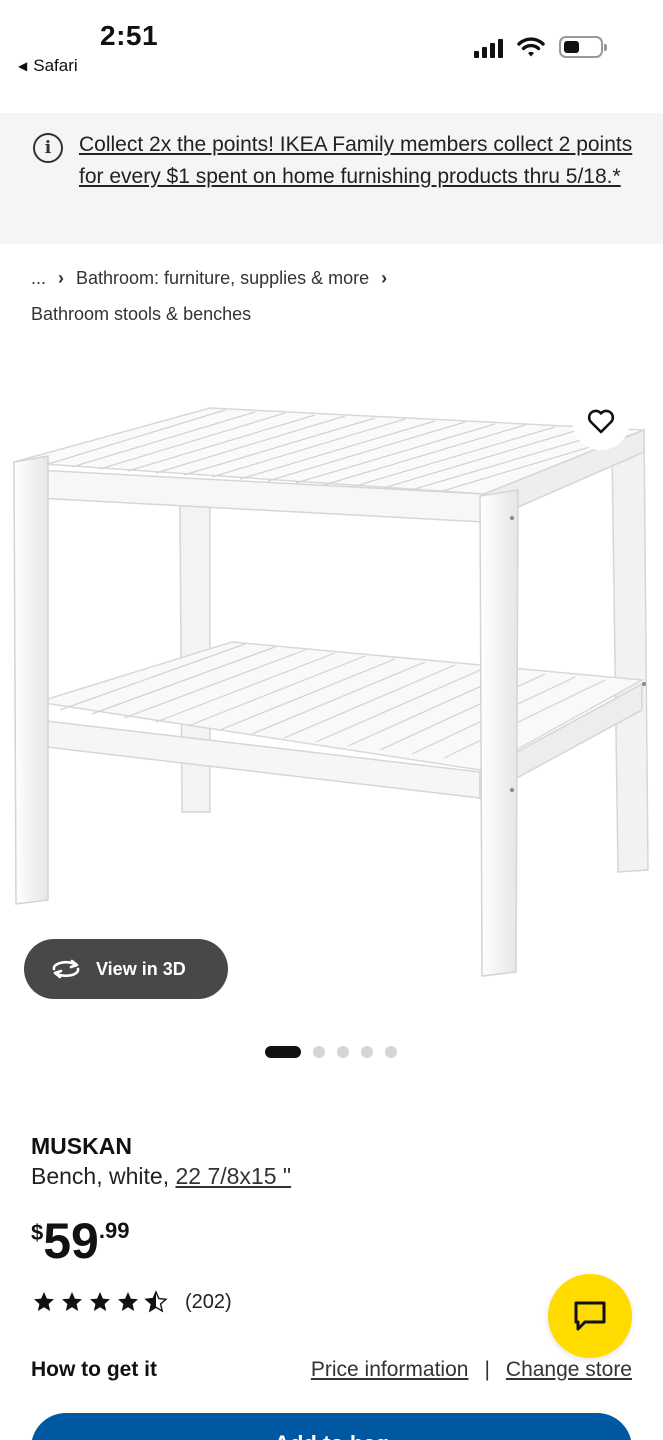 The height and width of the screenshot is (1440, 663). I want to click on chat-bubble-icon, so click(590, 1316).